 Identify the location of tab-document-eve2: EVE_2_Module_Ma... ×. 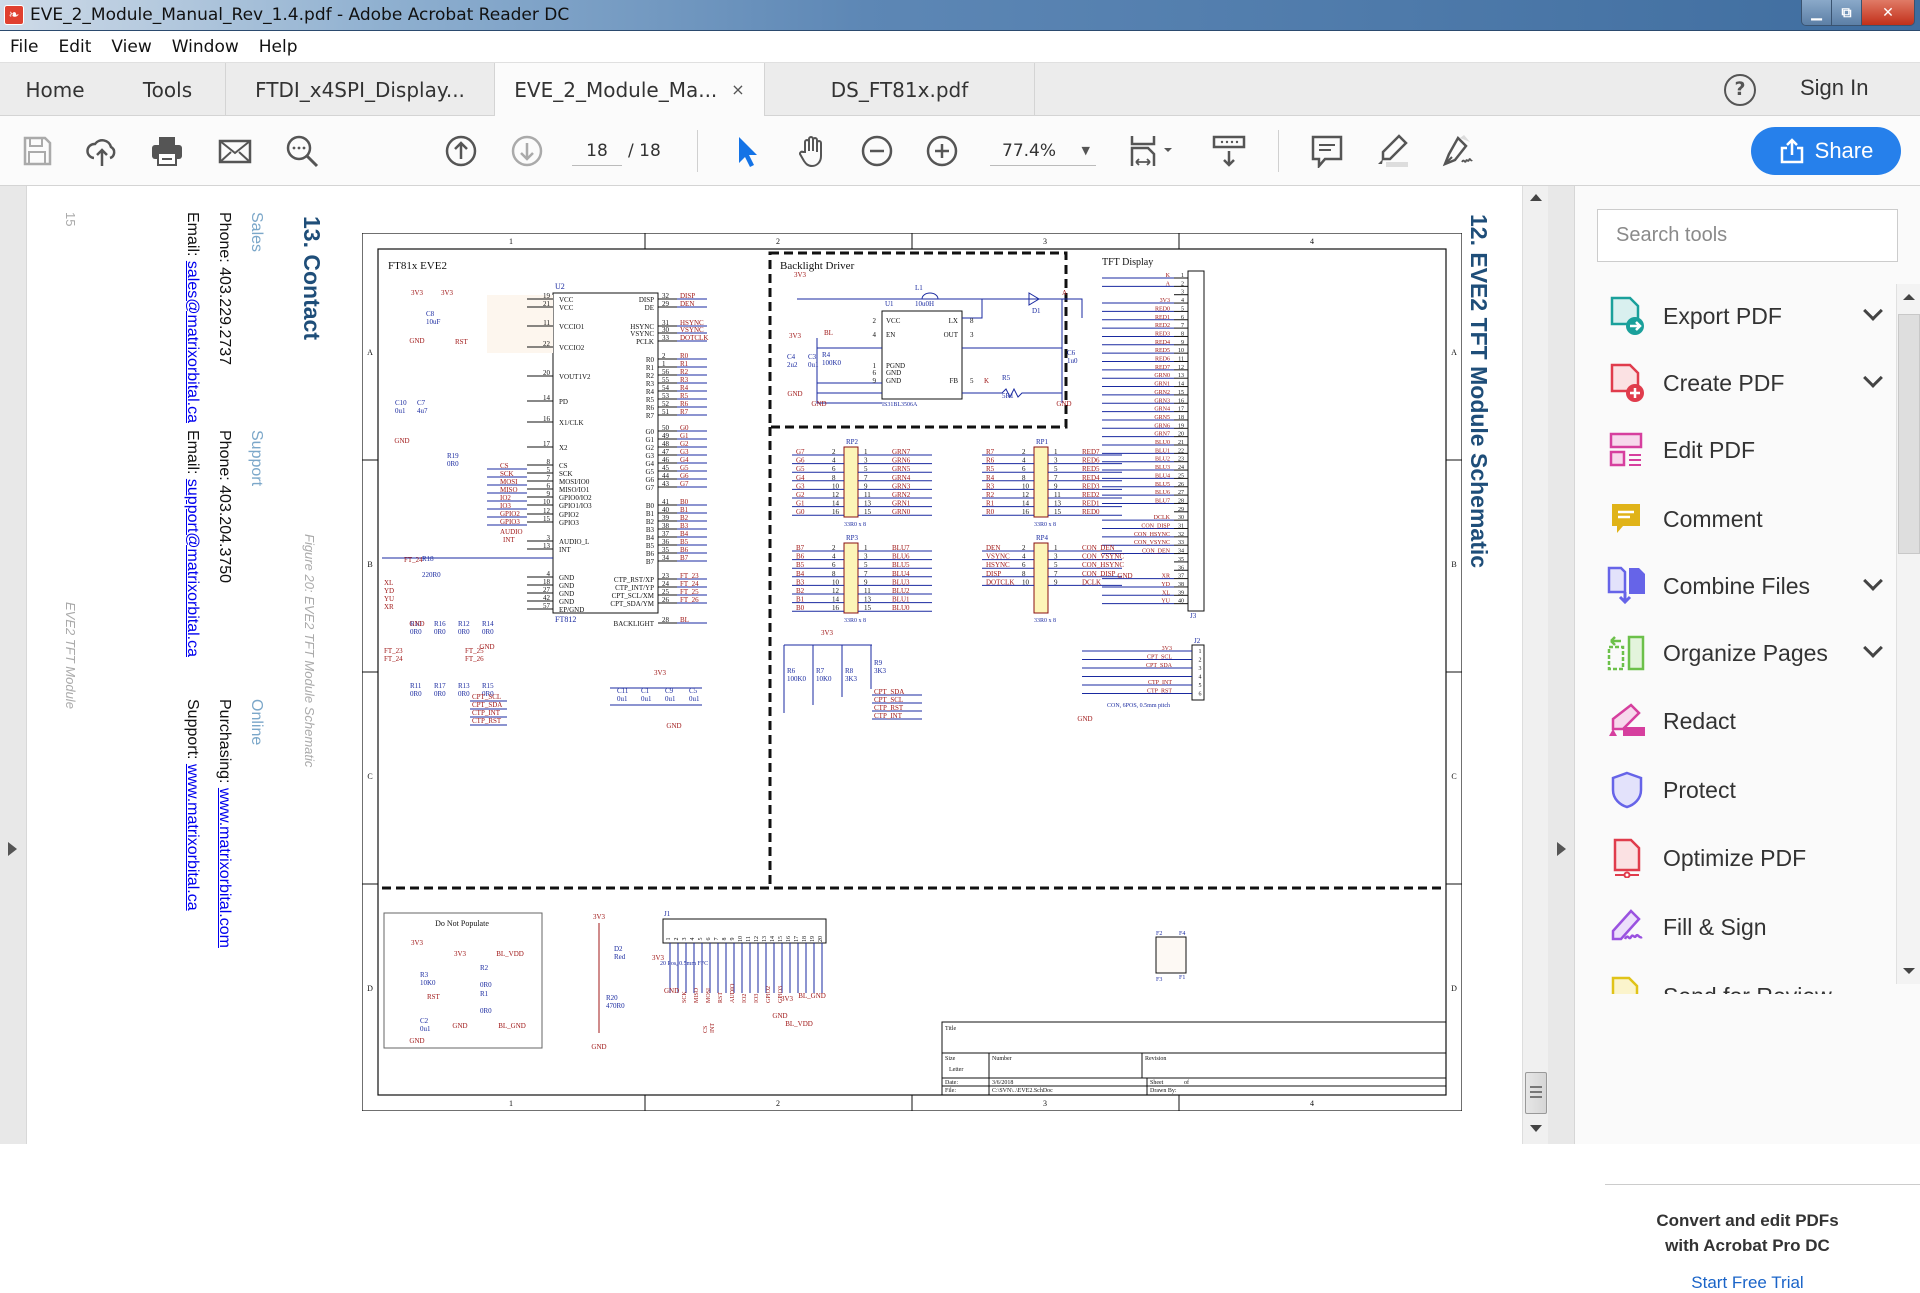
(630, 90).